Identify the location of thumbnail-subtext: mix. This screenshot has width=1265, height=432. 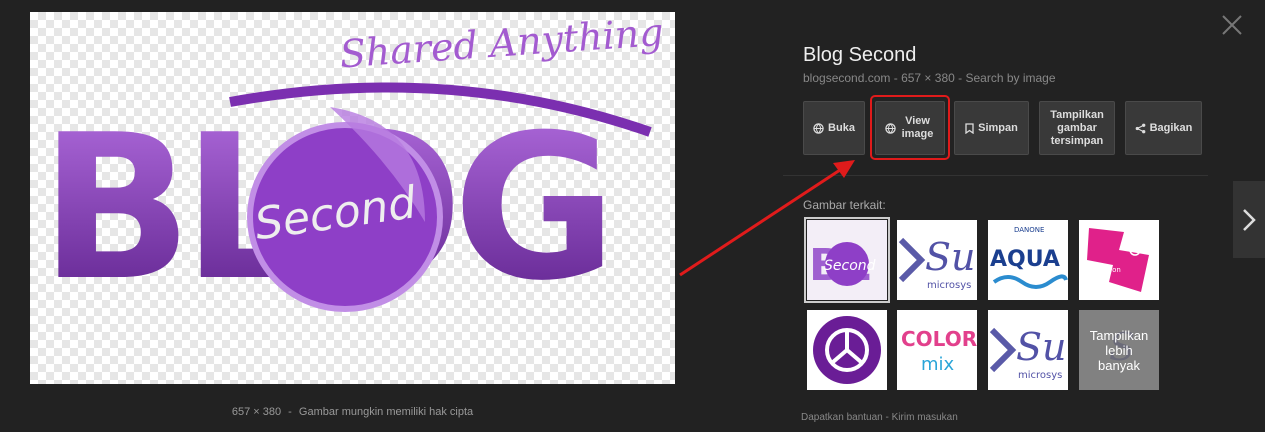
(938, 364).